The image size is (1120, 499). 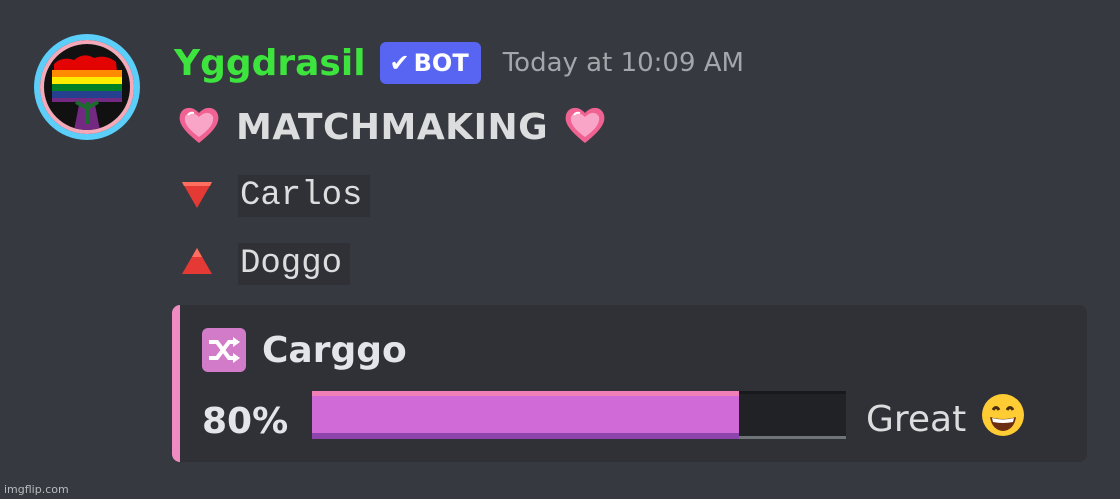 What do you see at coordinates (197, 264) in the screenshot?
I see `red-up-triangle-icon` at bounding box center [197, 264].